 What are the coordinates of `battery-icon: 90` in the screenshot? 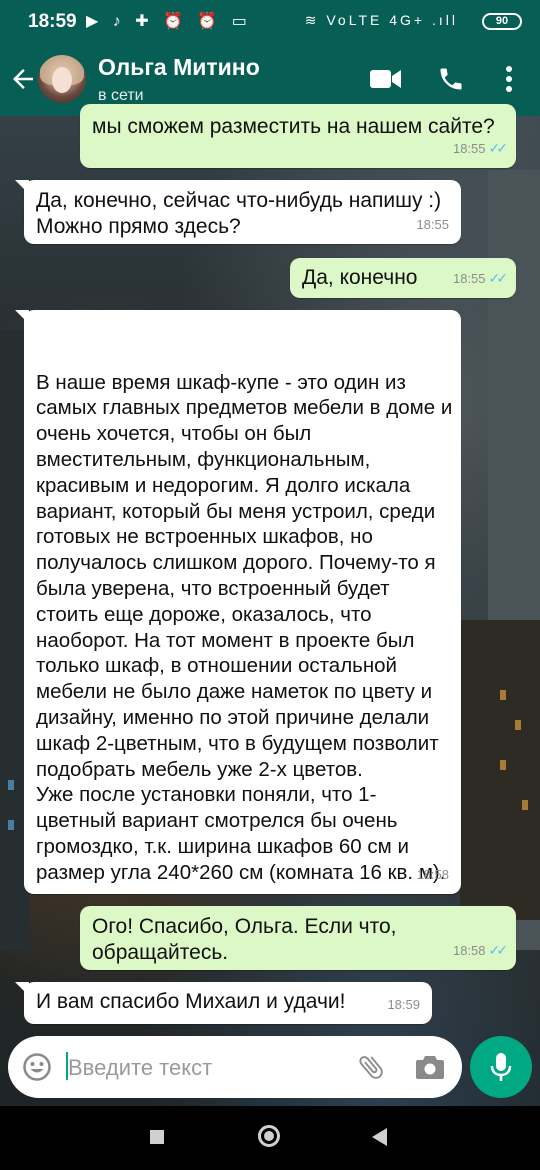 It's located at (502, 21).